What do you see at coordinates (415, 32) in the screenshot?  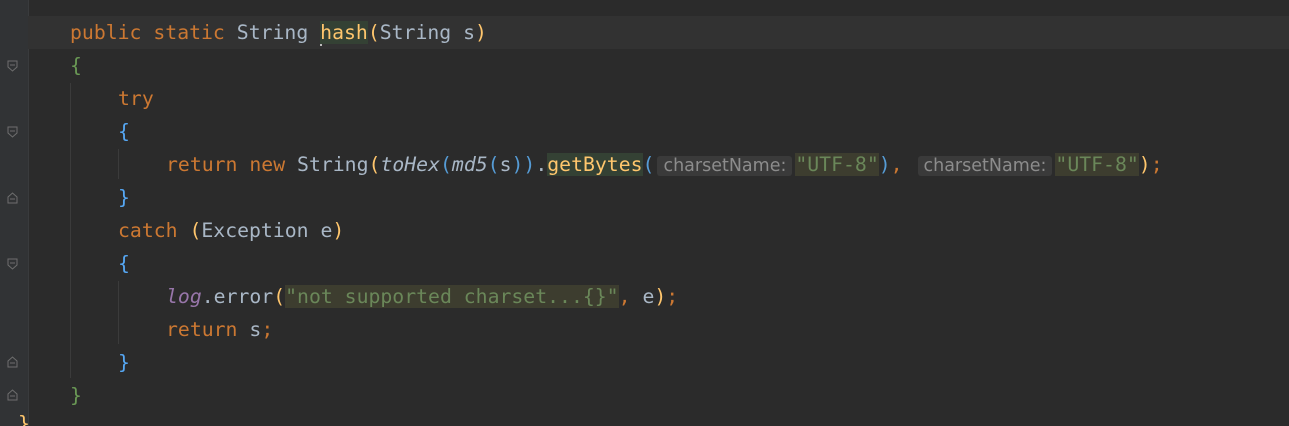 I see `param-type: String` at bounding box center [415, 32].